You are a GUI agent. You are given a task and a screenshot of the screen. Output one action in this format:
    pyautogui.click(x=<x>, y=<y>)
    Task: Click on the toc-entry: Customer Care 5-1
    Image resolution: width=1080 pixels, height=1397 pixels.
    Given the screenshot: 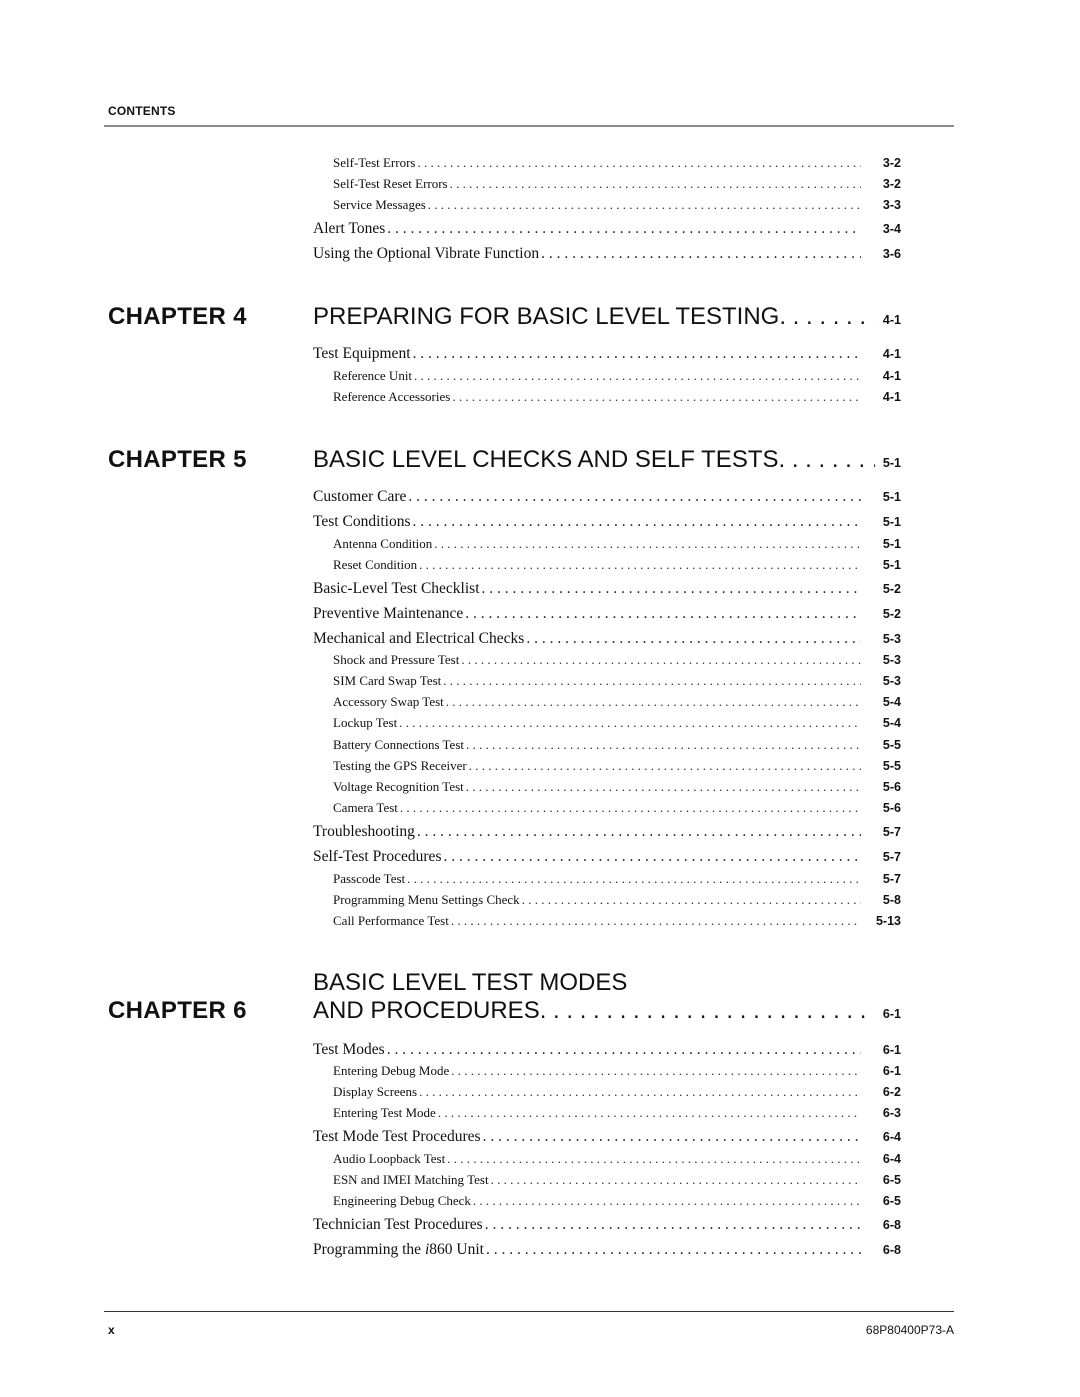 What is the action you would take?
    pyautogui.click(x=607, y=497)
    